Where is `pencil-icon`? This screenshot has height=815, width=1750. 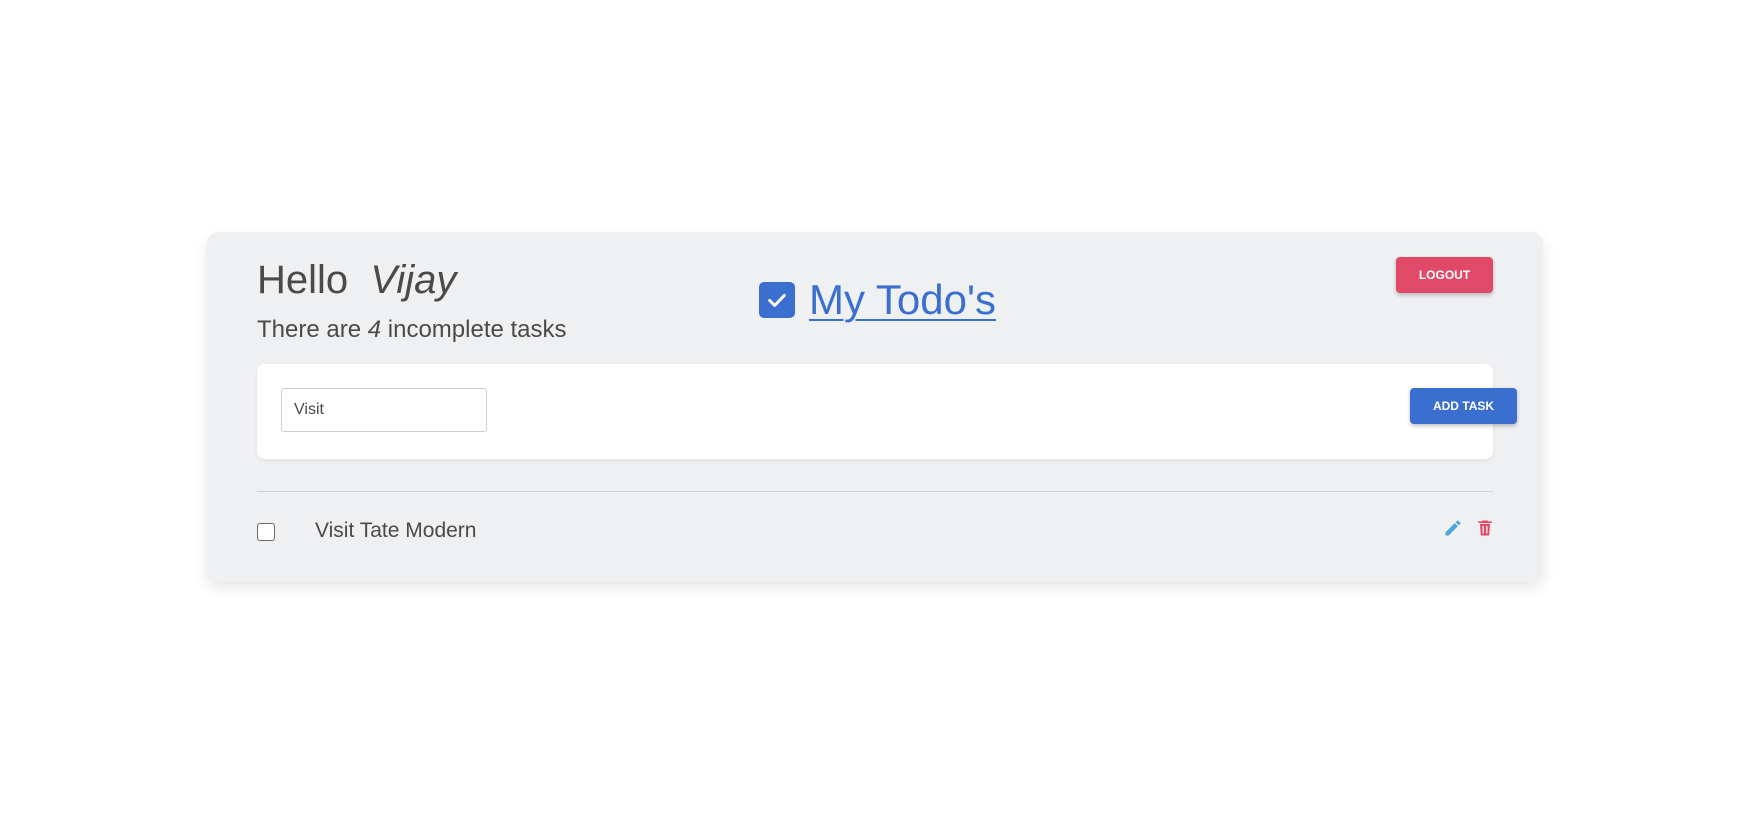
pencil-icon is located at coordinates (1453, 528).